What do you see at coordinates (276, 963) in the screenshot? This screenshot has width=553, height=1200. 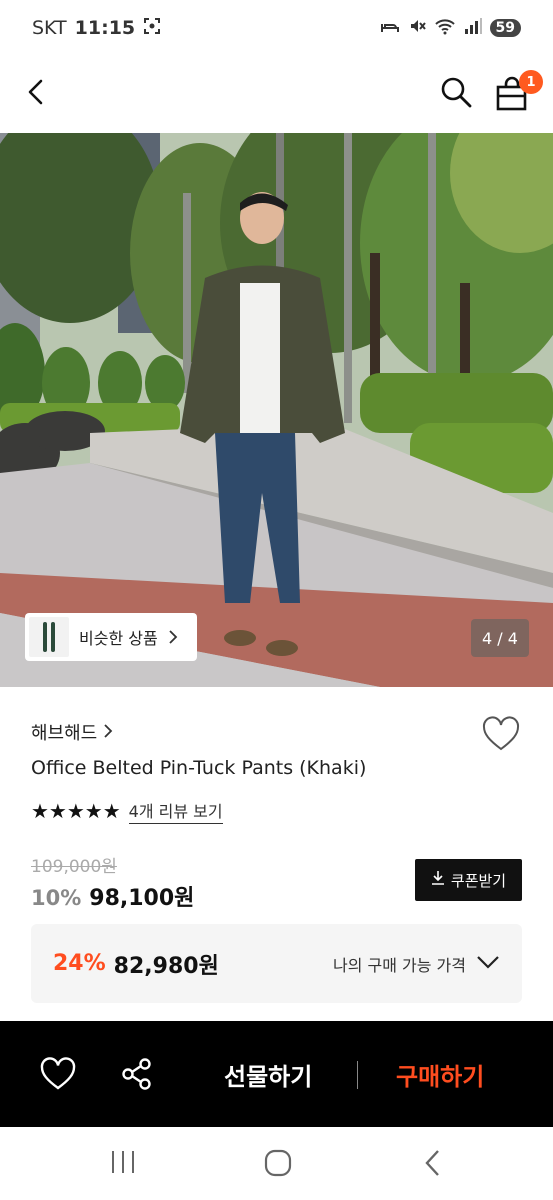 I see `best-price-box: 24% 82,980원 나의 구매 가능 가격` at bounding box center [276, 963].